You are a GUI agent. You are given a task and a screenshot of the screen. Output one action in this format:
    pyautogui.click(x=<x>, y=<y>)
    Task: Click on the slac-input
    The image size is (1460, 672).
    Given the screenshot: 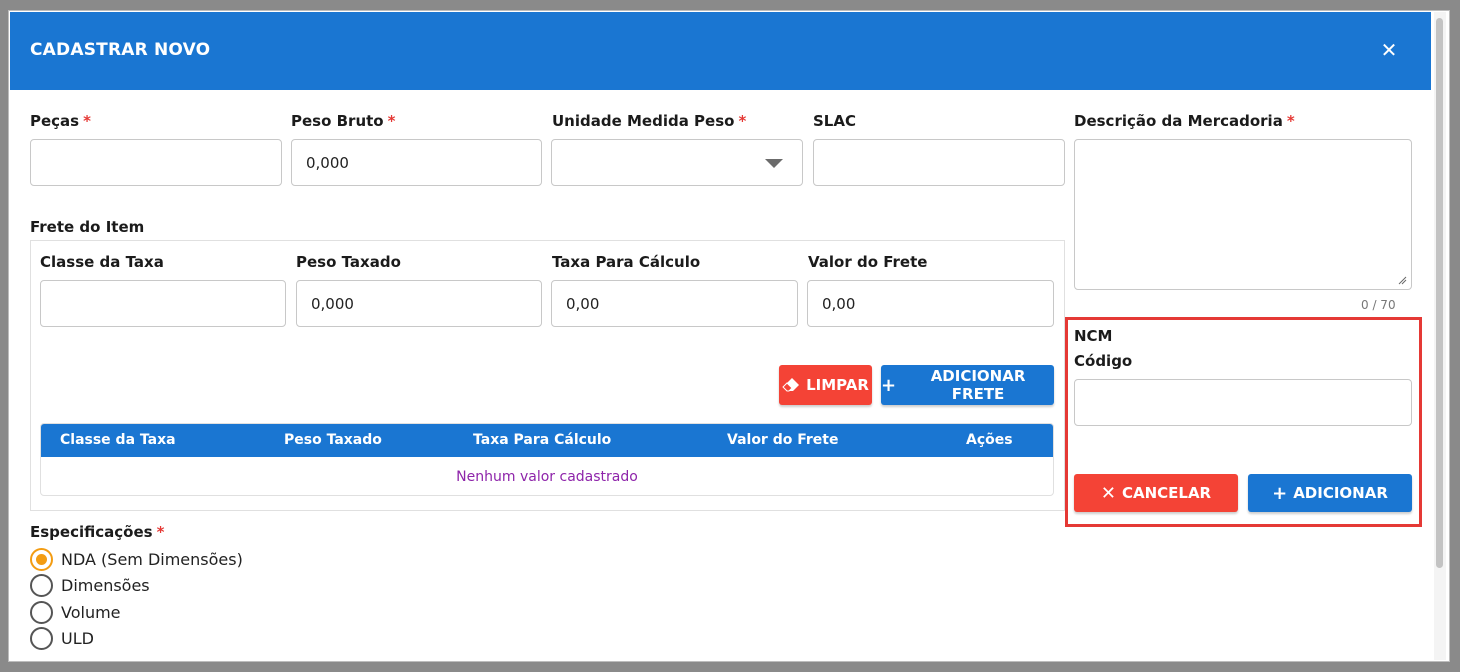 What is the action you would take?
    pyautogui.click(x=939, y=162)
    